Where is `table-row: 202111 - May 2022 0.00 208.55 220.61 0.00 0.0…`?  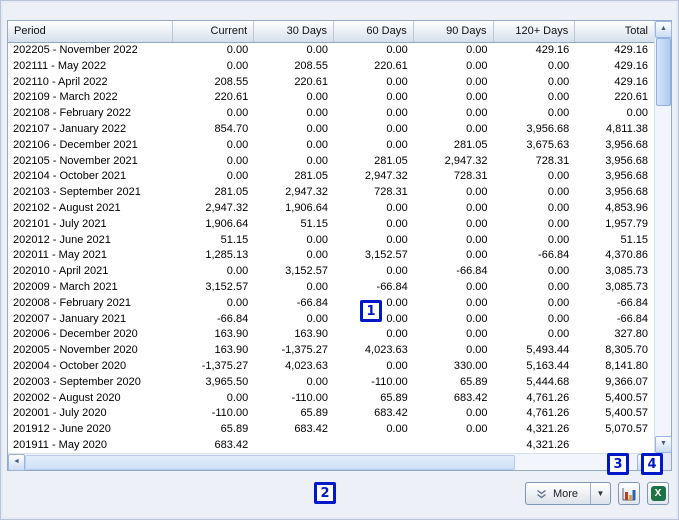 table-row: 202111 - May 2022 0.00 208.55 220.61 0.00 0.0… is located at coordinates (331, 67).